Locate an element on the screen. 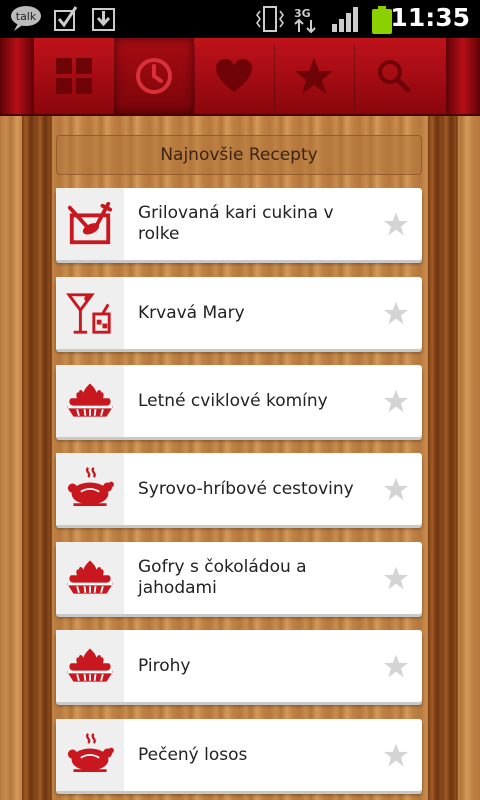 This screenshot has height=800, width=480. clock-icon is located at coordinates (154, 76).